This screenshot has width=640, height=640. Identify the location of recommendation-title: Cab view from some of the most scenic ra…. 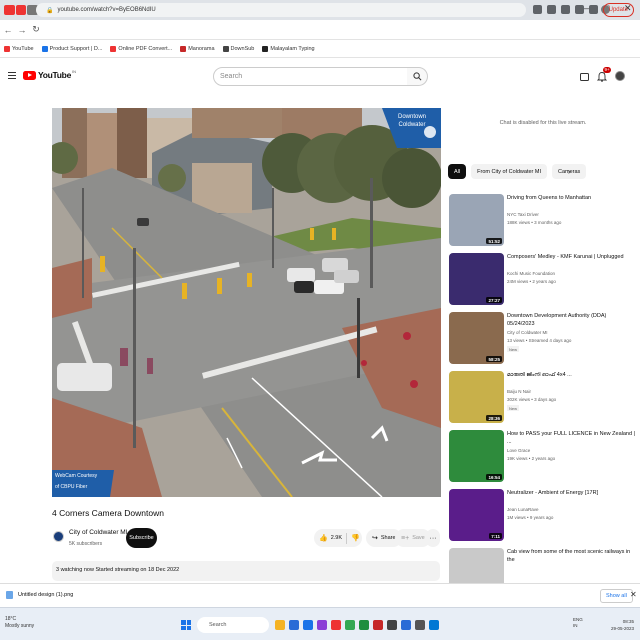
(571, 556).